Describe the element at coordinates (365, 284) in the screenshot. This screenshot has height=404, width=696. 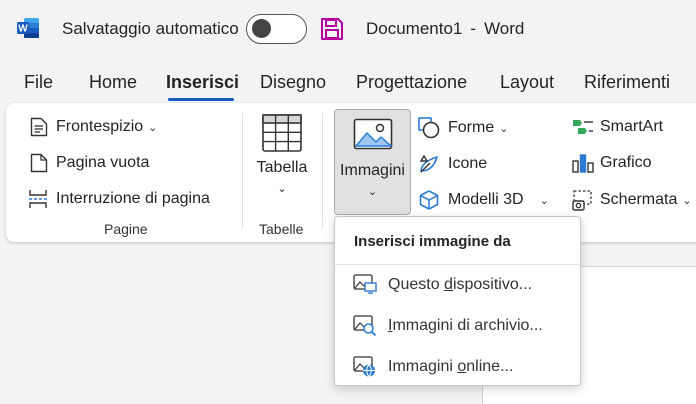
I see `device-image-icon` at that location.